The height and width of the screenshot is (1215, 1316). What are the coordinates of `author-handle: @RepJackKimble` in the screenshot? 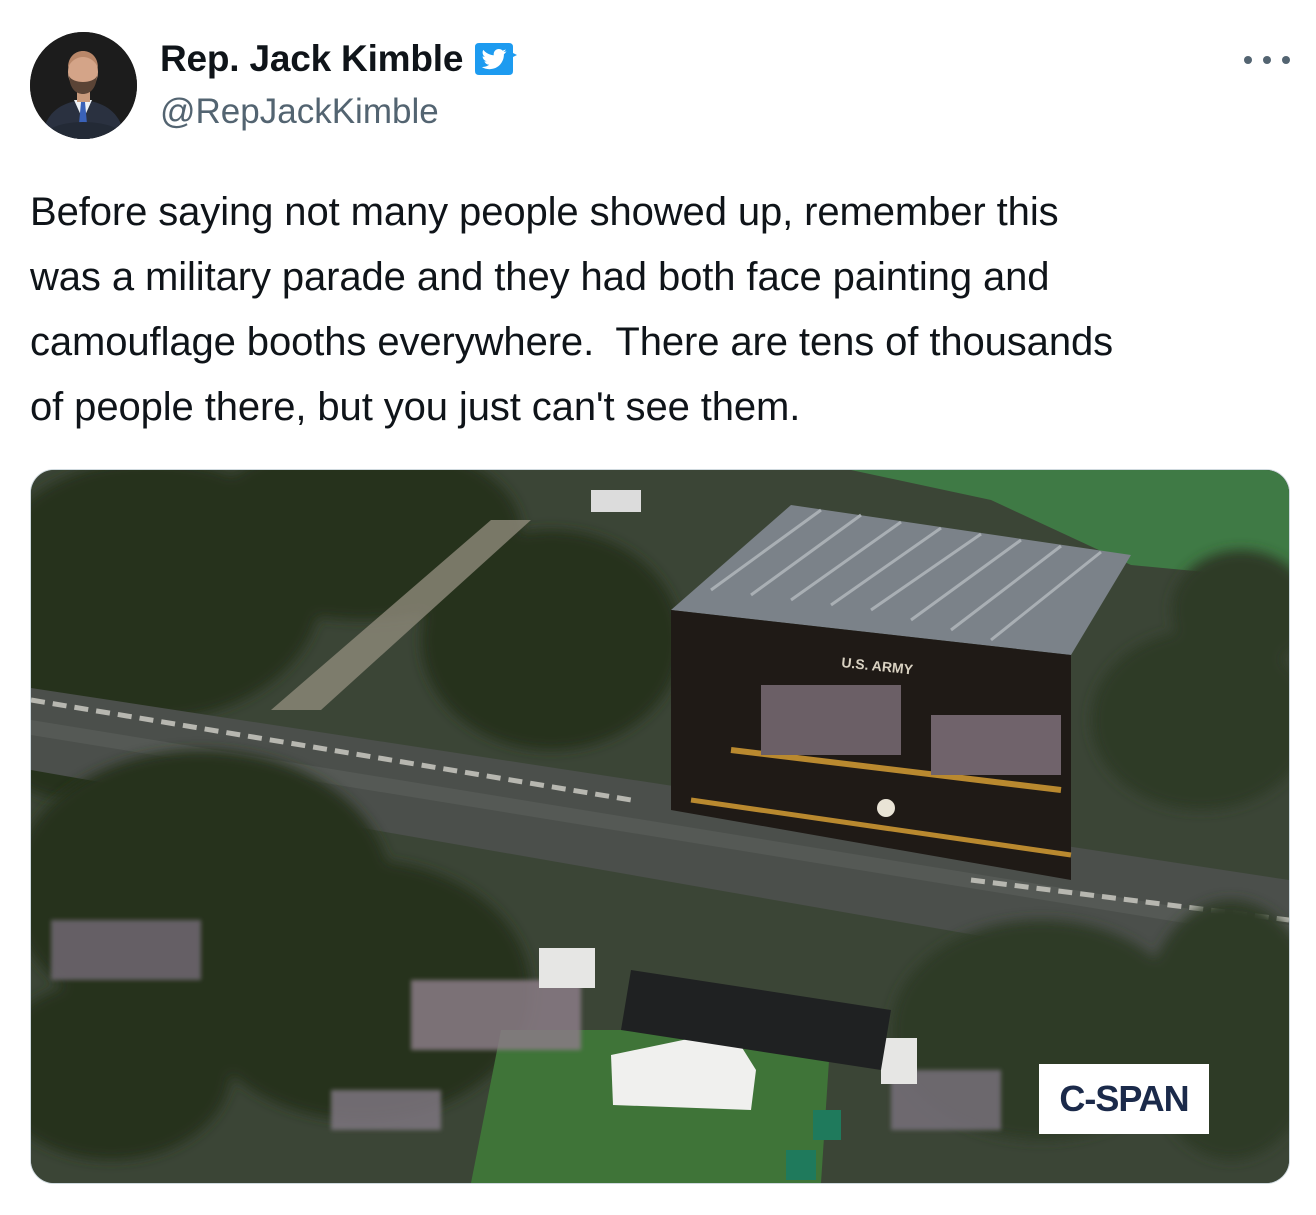 It's located at (339, 112).